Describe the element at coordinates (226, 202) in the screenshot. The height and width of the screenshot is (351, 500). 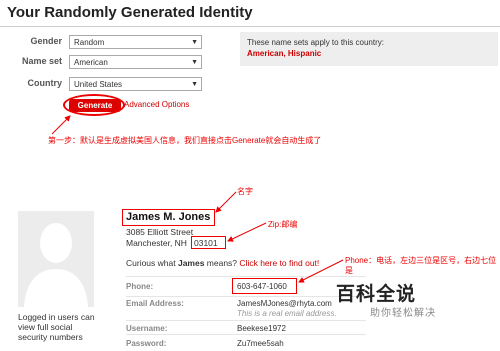
I see `name-arrow` at that location.